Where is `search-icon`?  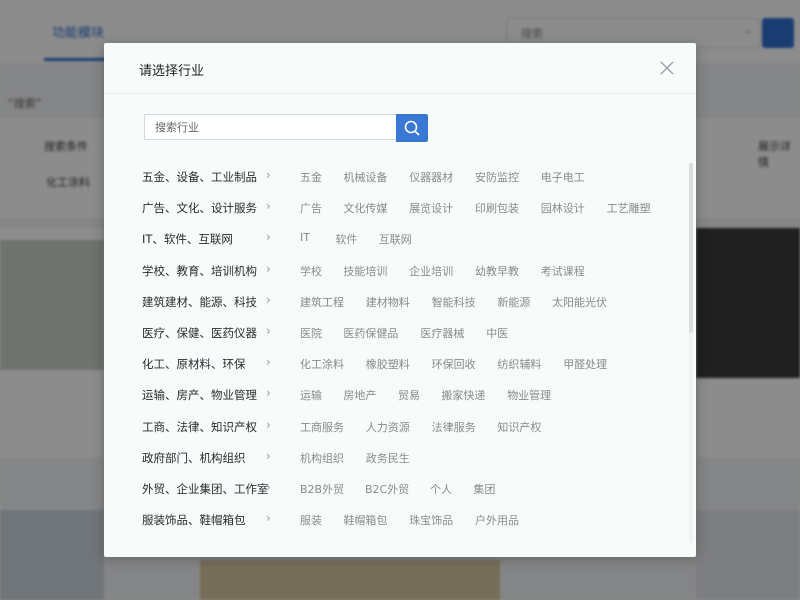
search-icon is located at coordinates (412, 128).